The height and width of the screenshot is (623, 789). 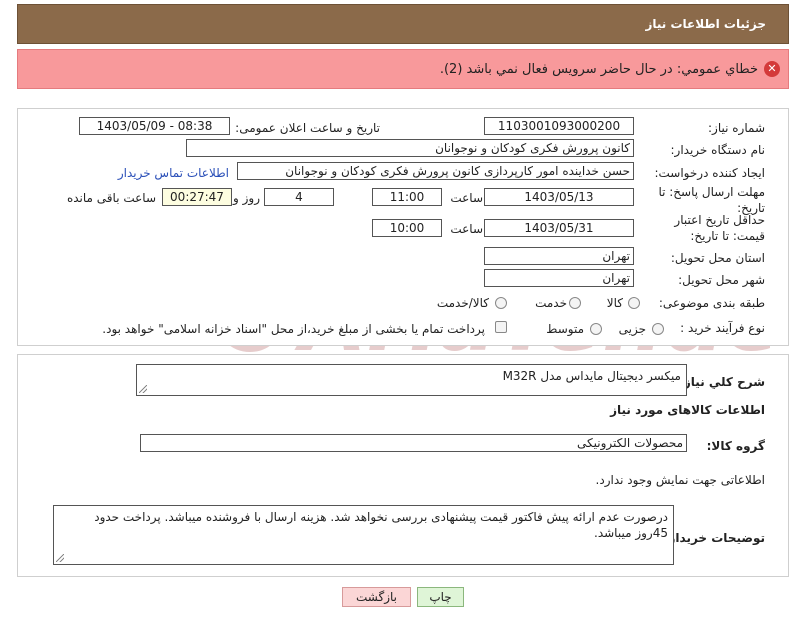 I want to click on category-label: طبقه بندی موضوعی:, so click(x=711, y=303).